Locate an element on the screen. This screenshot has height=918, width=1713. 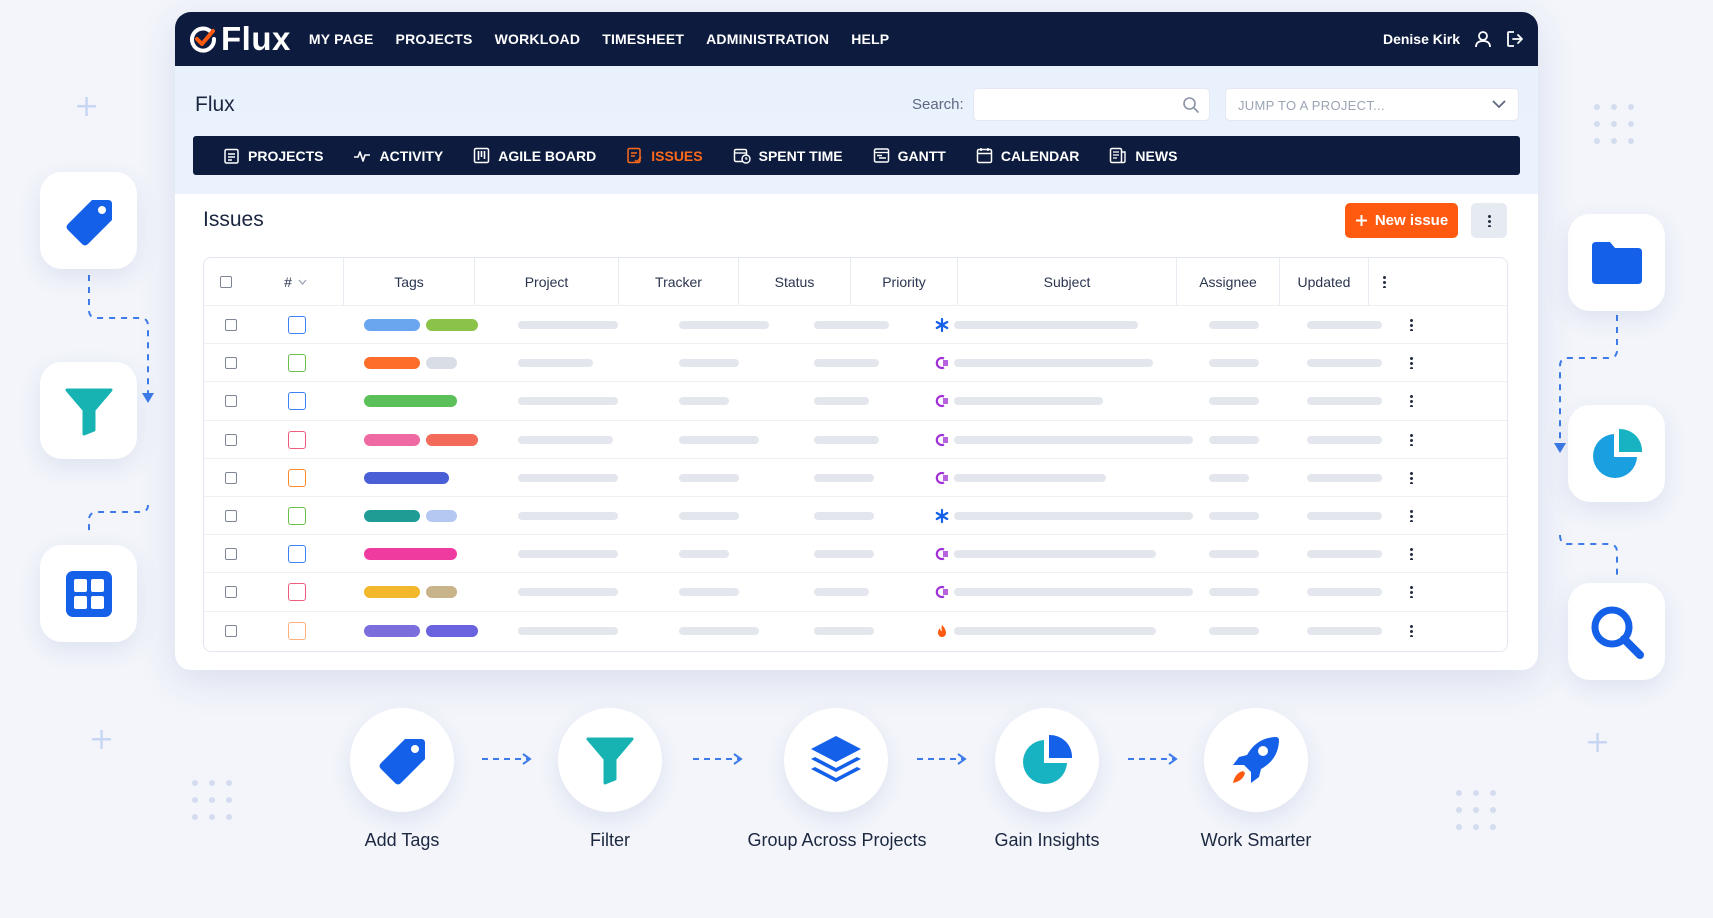
kebab-icon is located at coordinates (1384, 281).